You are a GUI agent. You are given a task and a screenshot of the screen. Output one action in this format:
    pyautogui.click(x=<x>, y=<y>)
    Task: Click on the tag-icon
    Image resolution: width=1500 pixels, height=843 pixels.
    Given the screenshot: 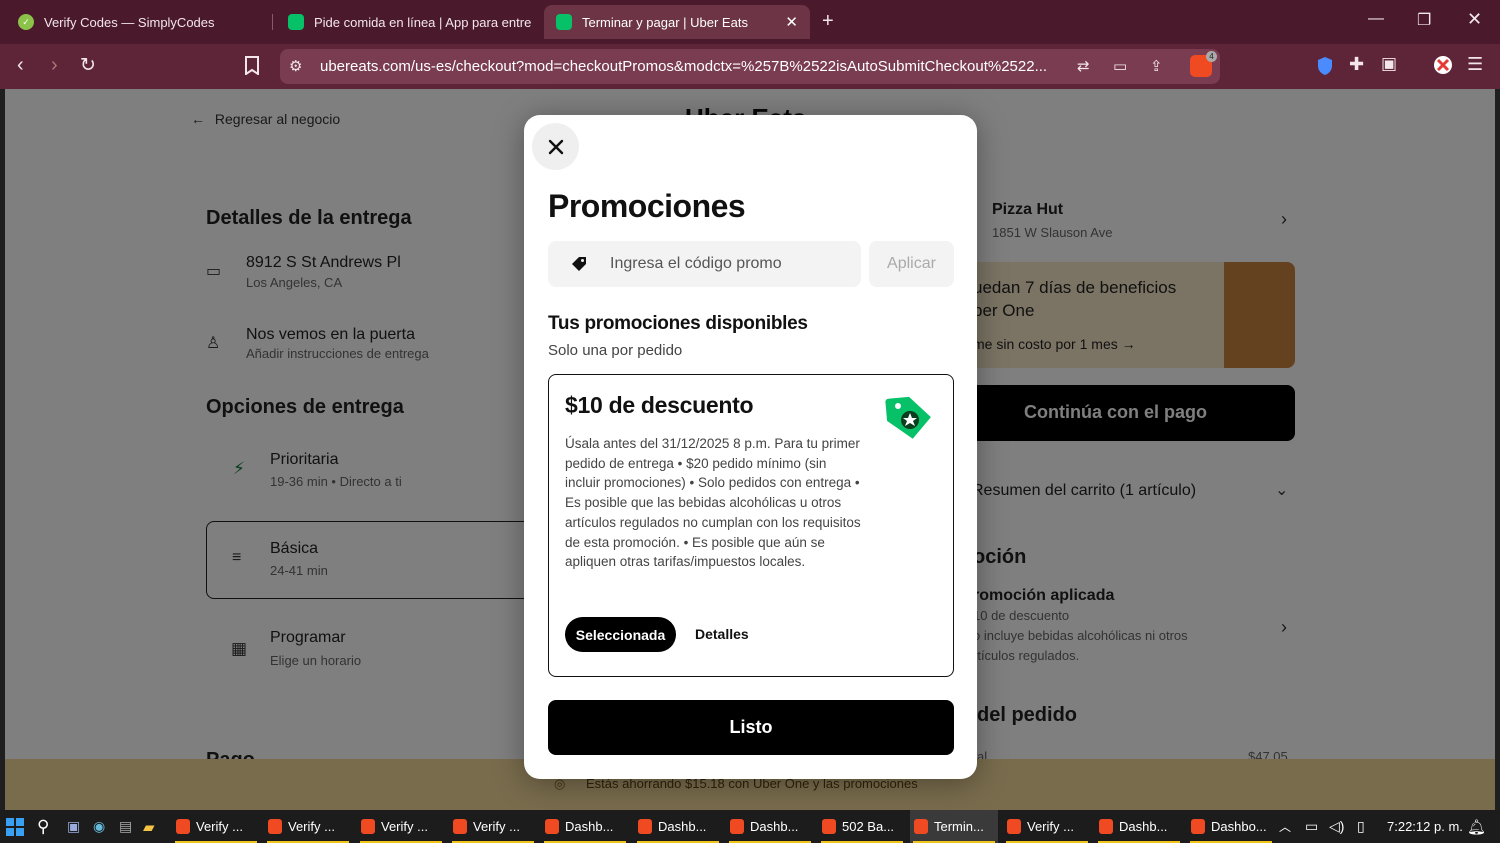 What is the action you would take?
    pyautogui.click(x=579, y=264)
    